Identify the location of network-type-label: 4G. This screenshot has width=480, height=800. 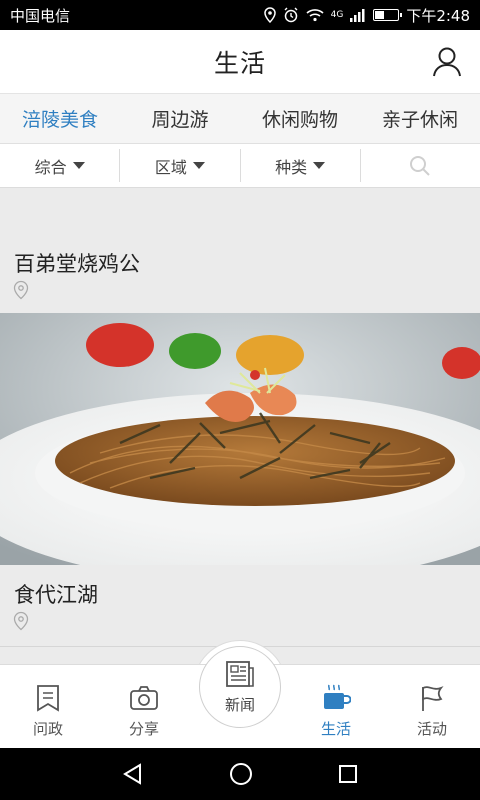
(337, 14).